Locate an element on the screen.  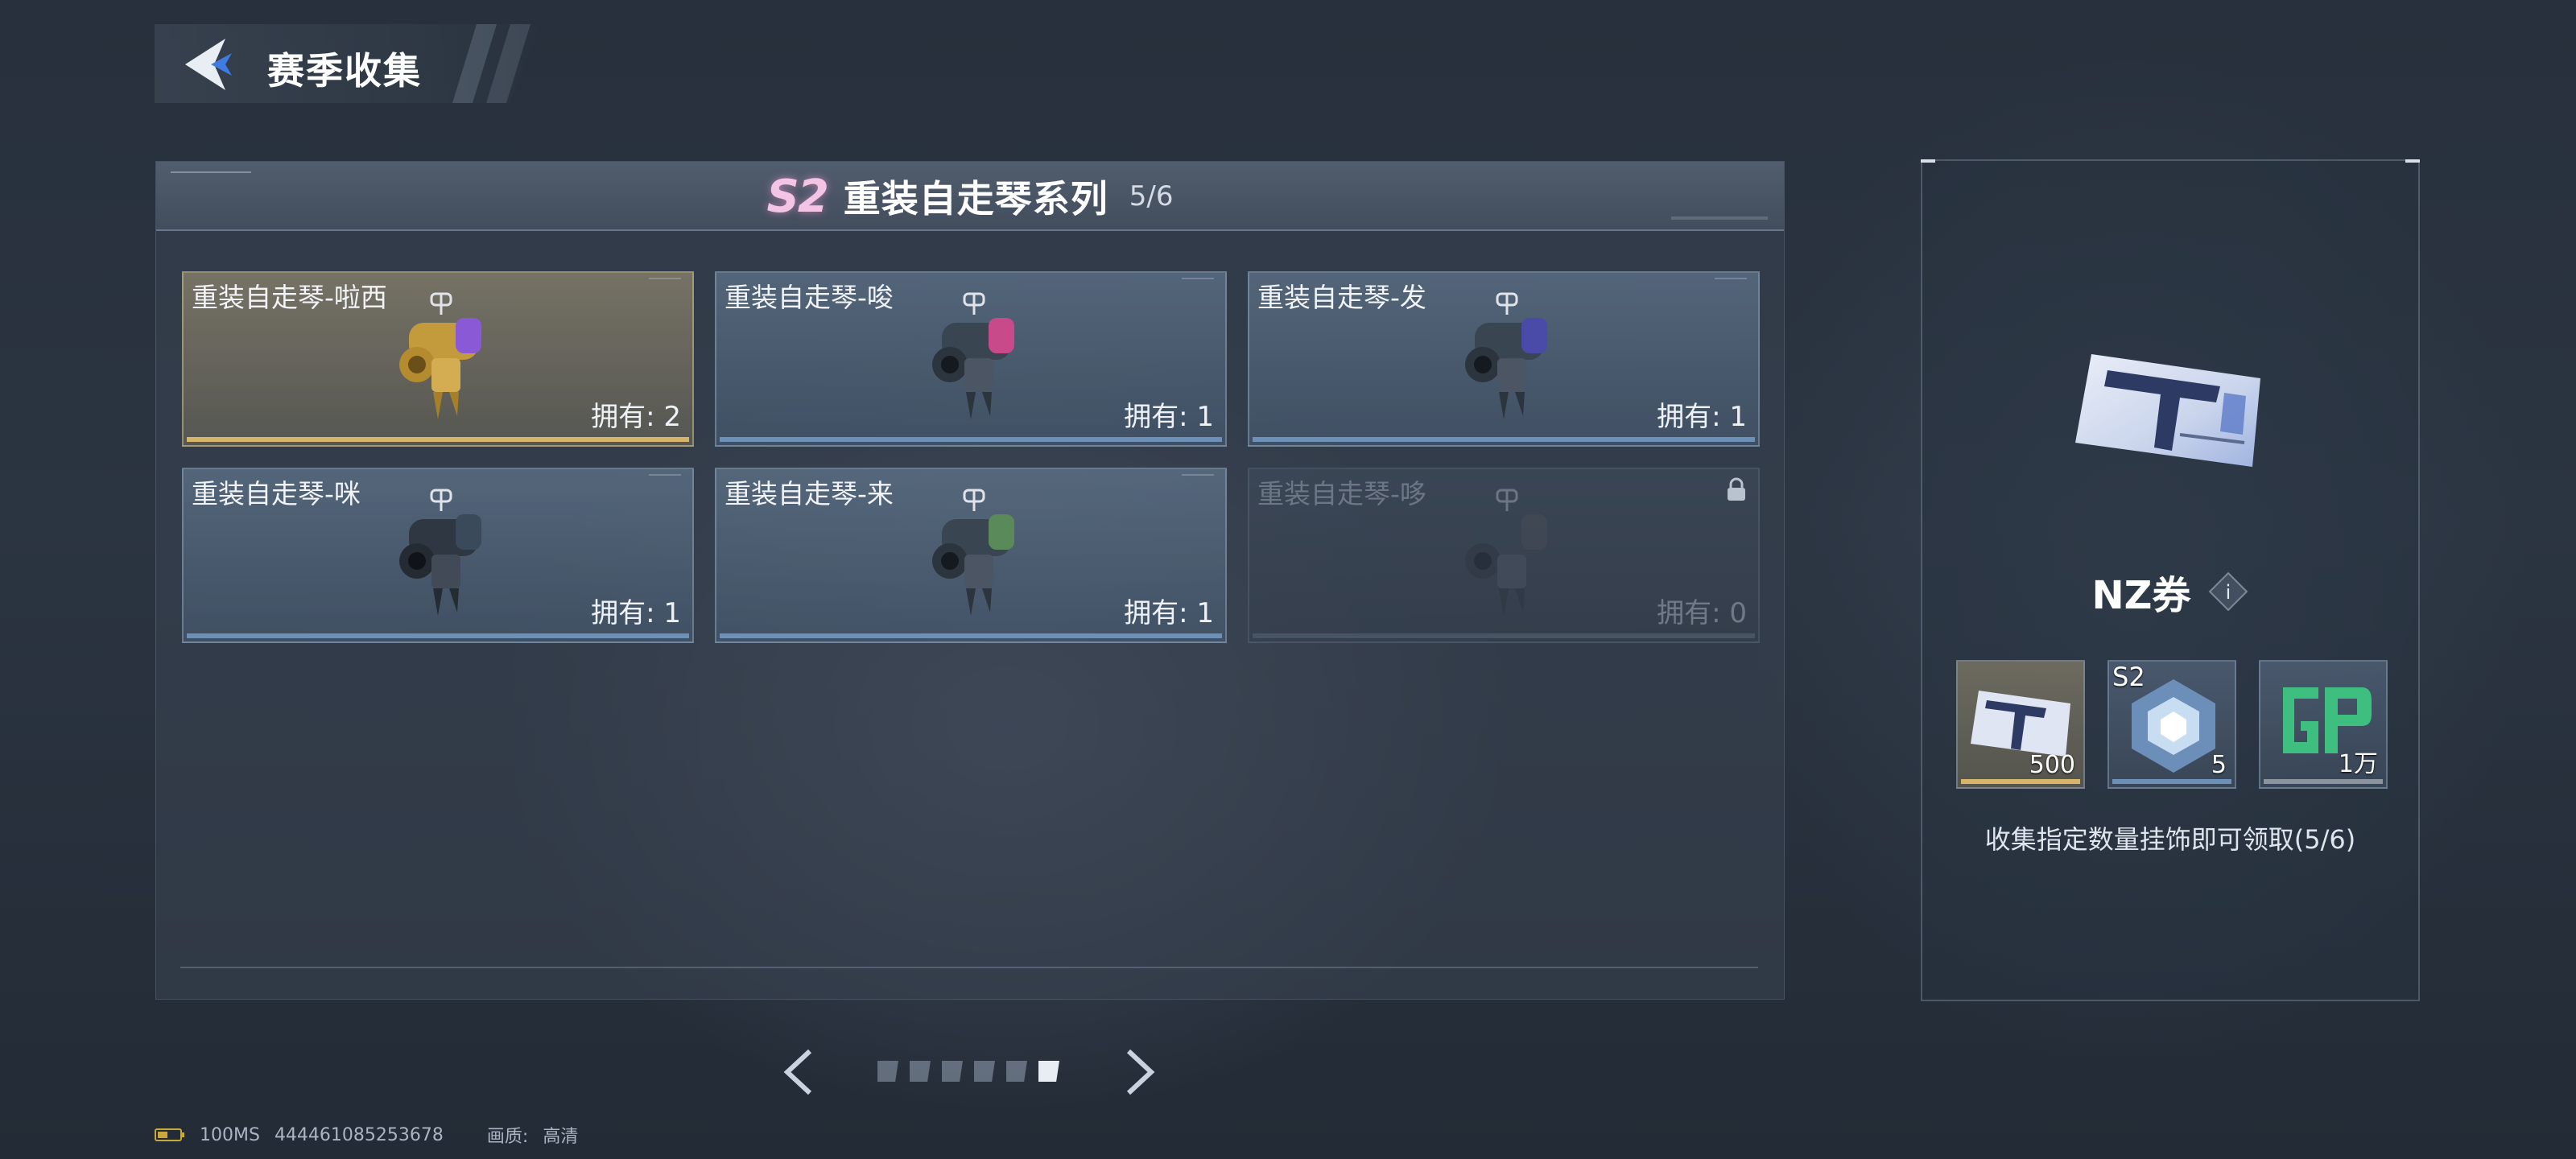
page-indicator is located at coordinates (968, 1071).